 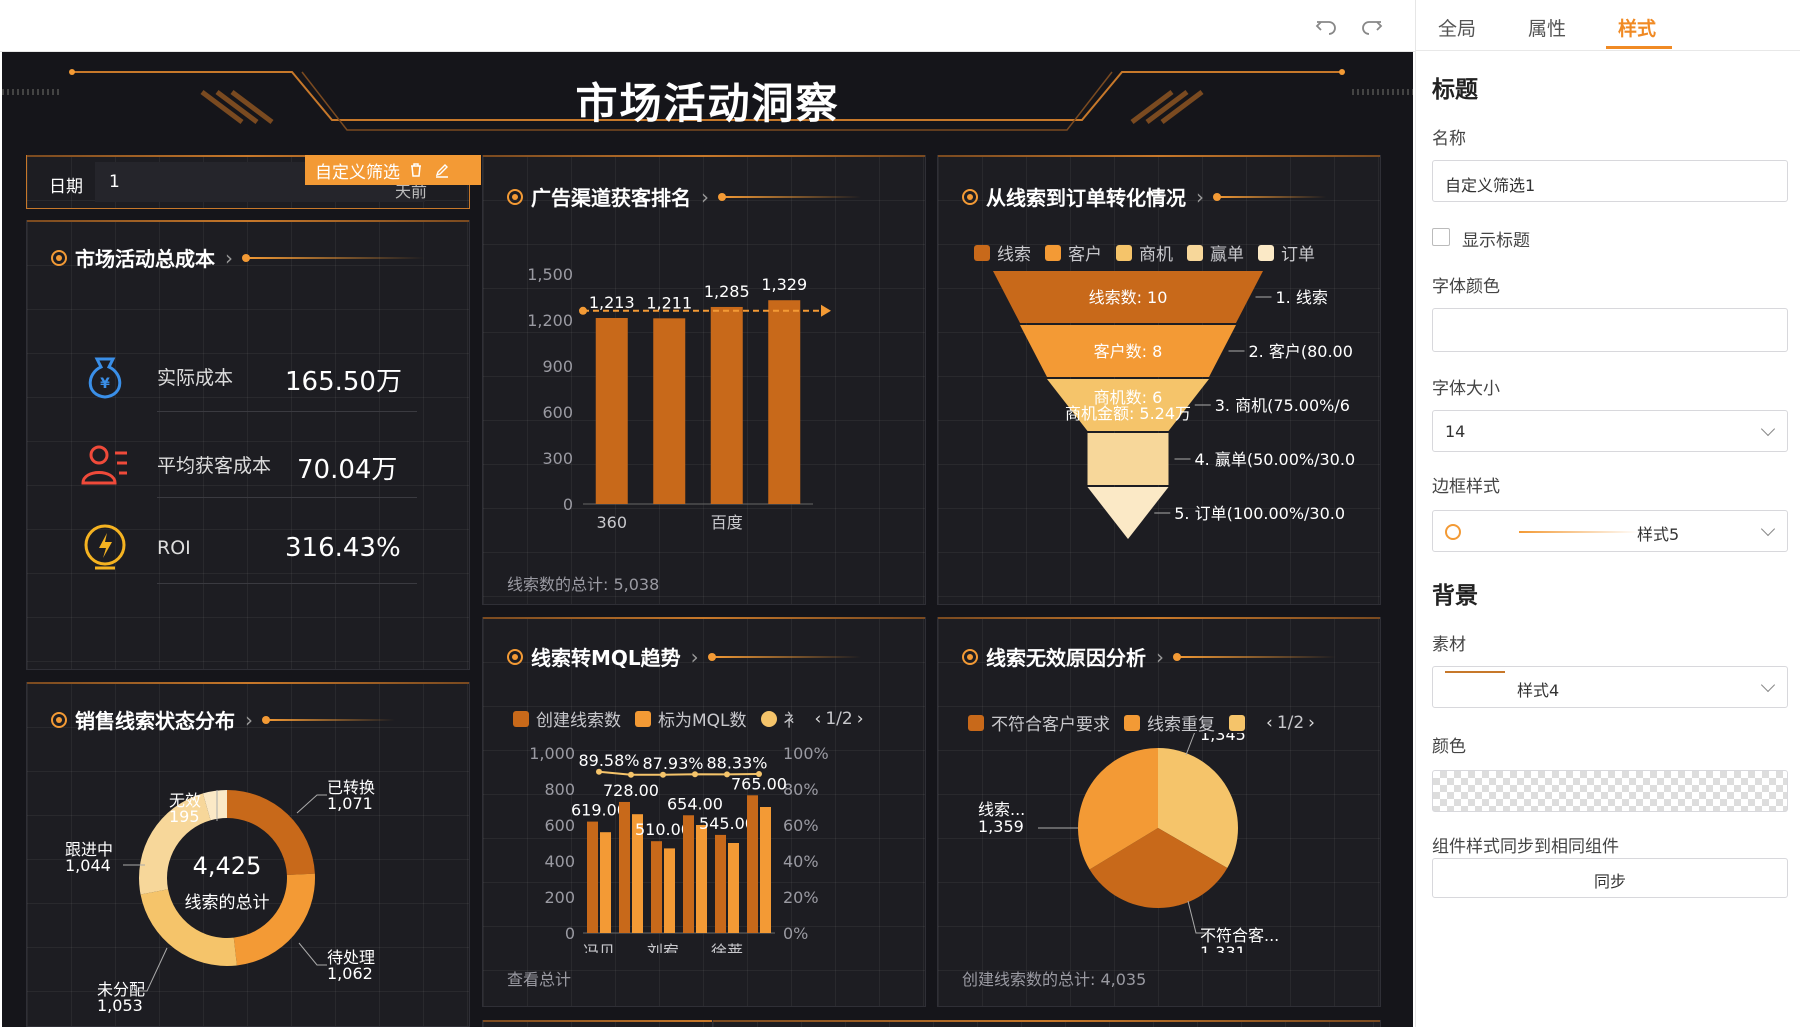 What do you see at coordinates (583, 310) in the screenshot?
I see `reference-dot` at bounding box center [583, 310].